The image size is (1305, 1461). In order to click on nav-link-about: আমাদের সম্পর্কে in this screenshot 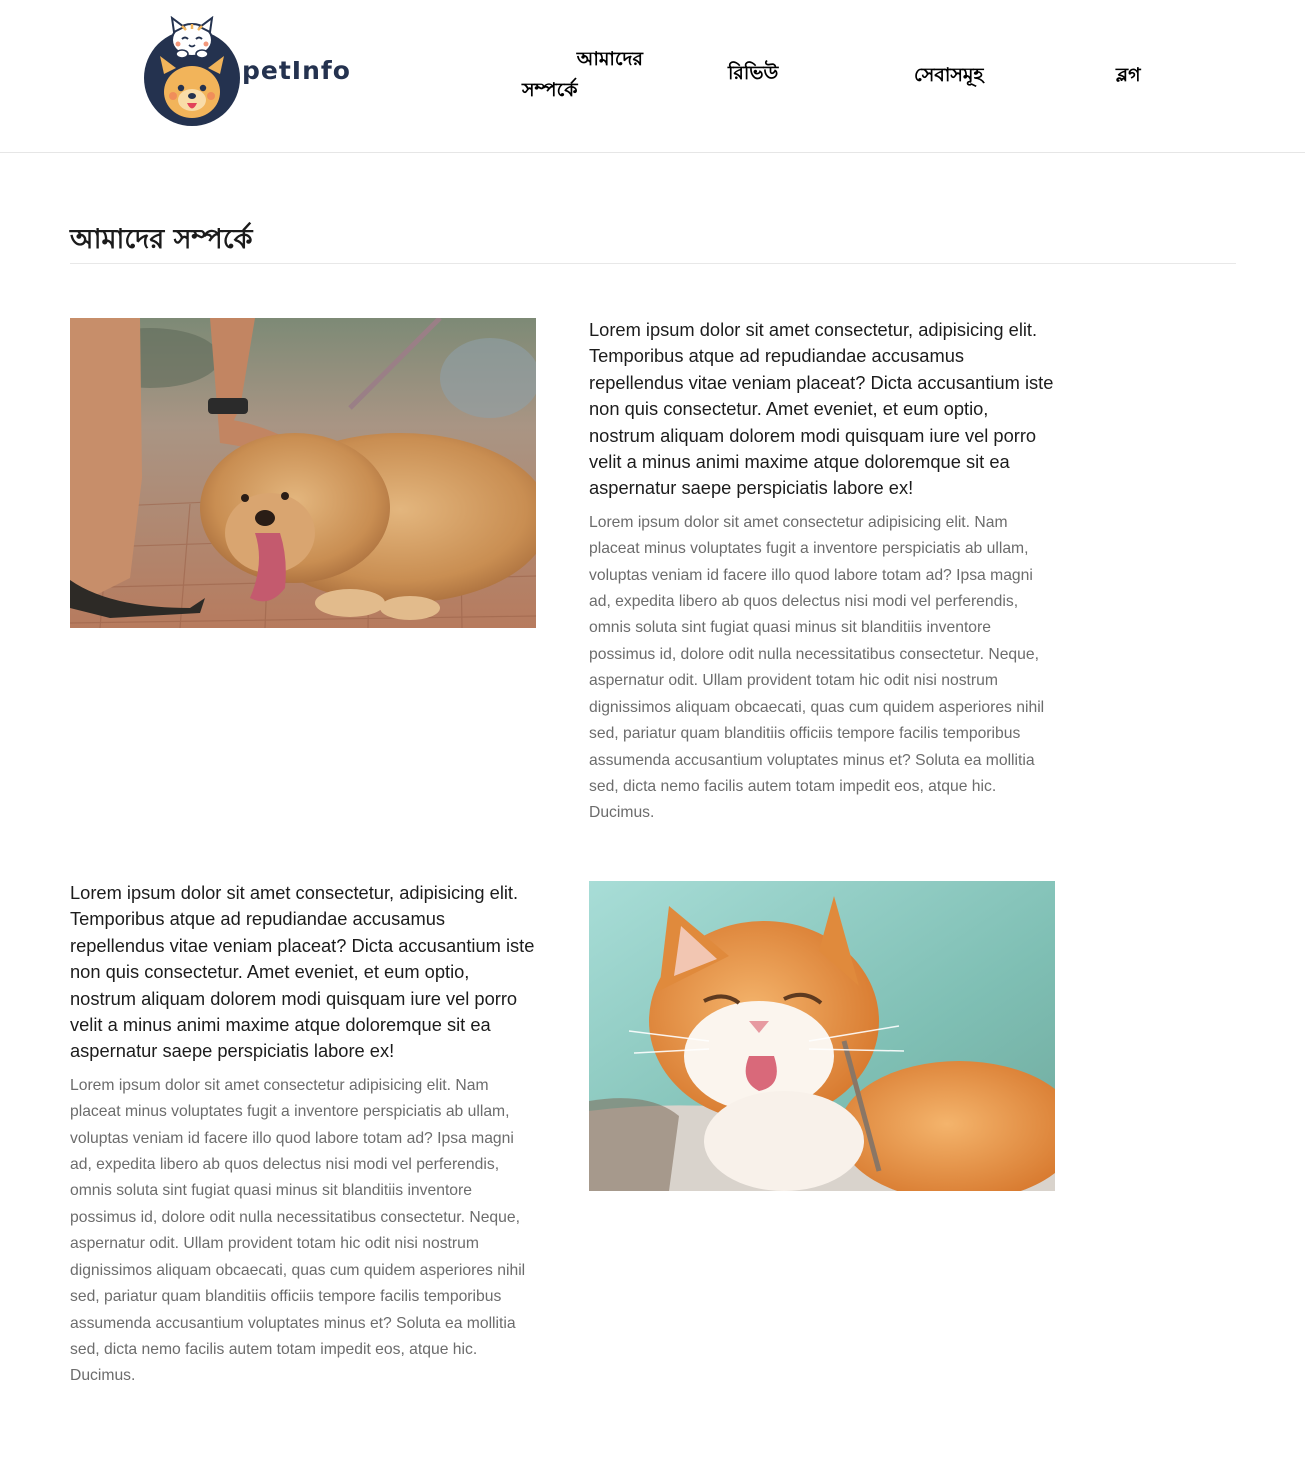, I will do `click(587, 75)`.